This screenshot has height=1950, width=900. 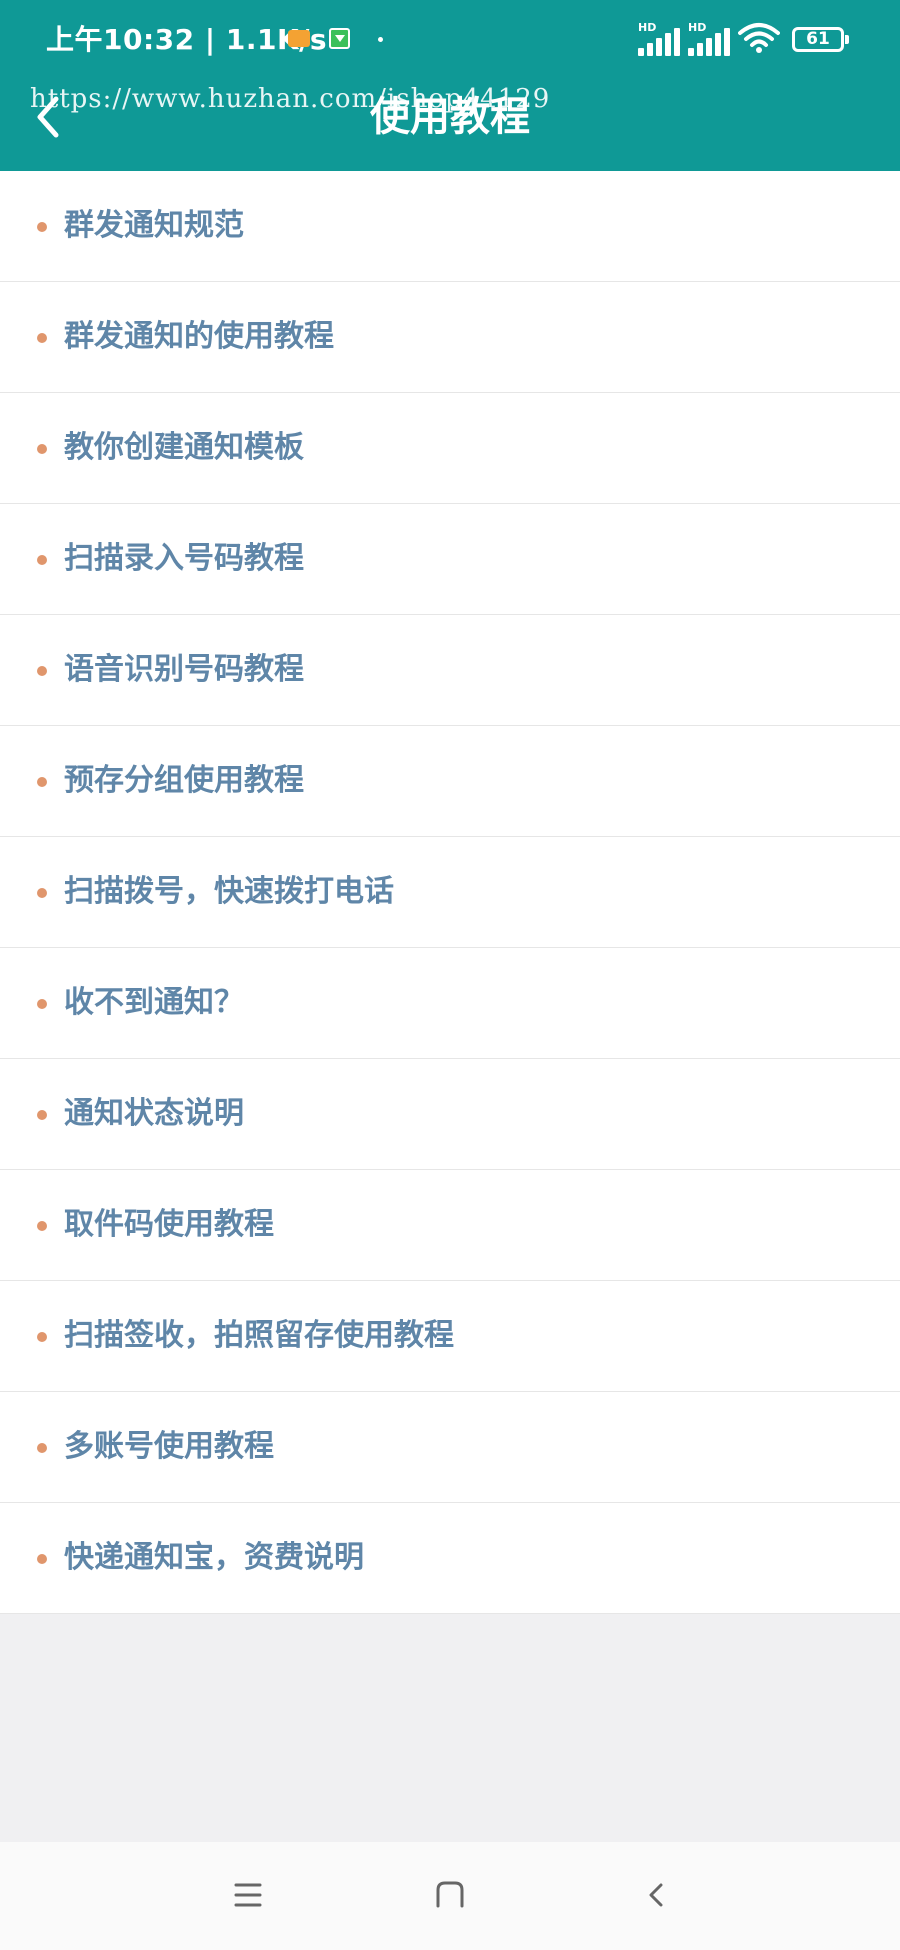 What do you see at coordinates (450, 117) in the screenshot?
I see `page-title: 使用教程` at bounding box center [450, 117].